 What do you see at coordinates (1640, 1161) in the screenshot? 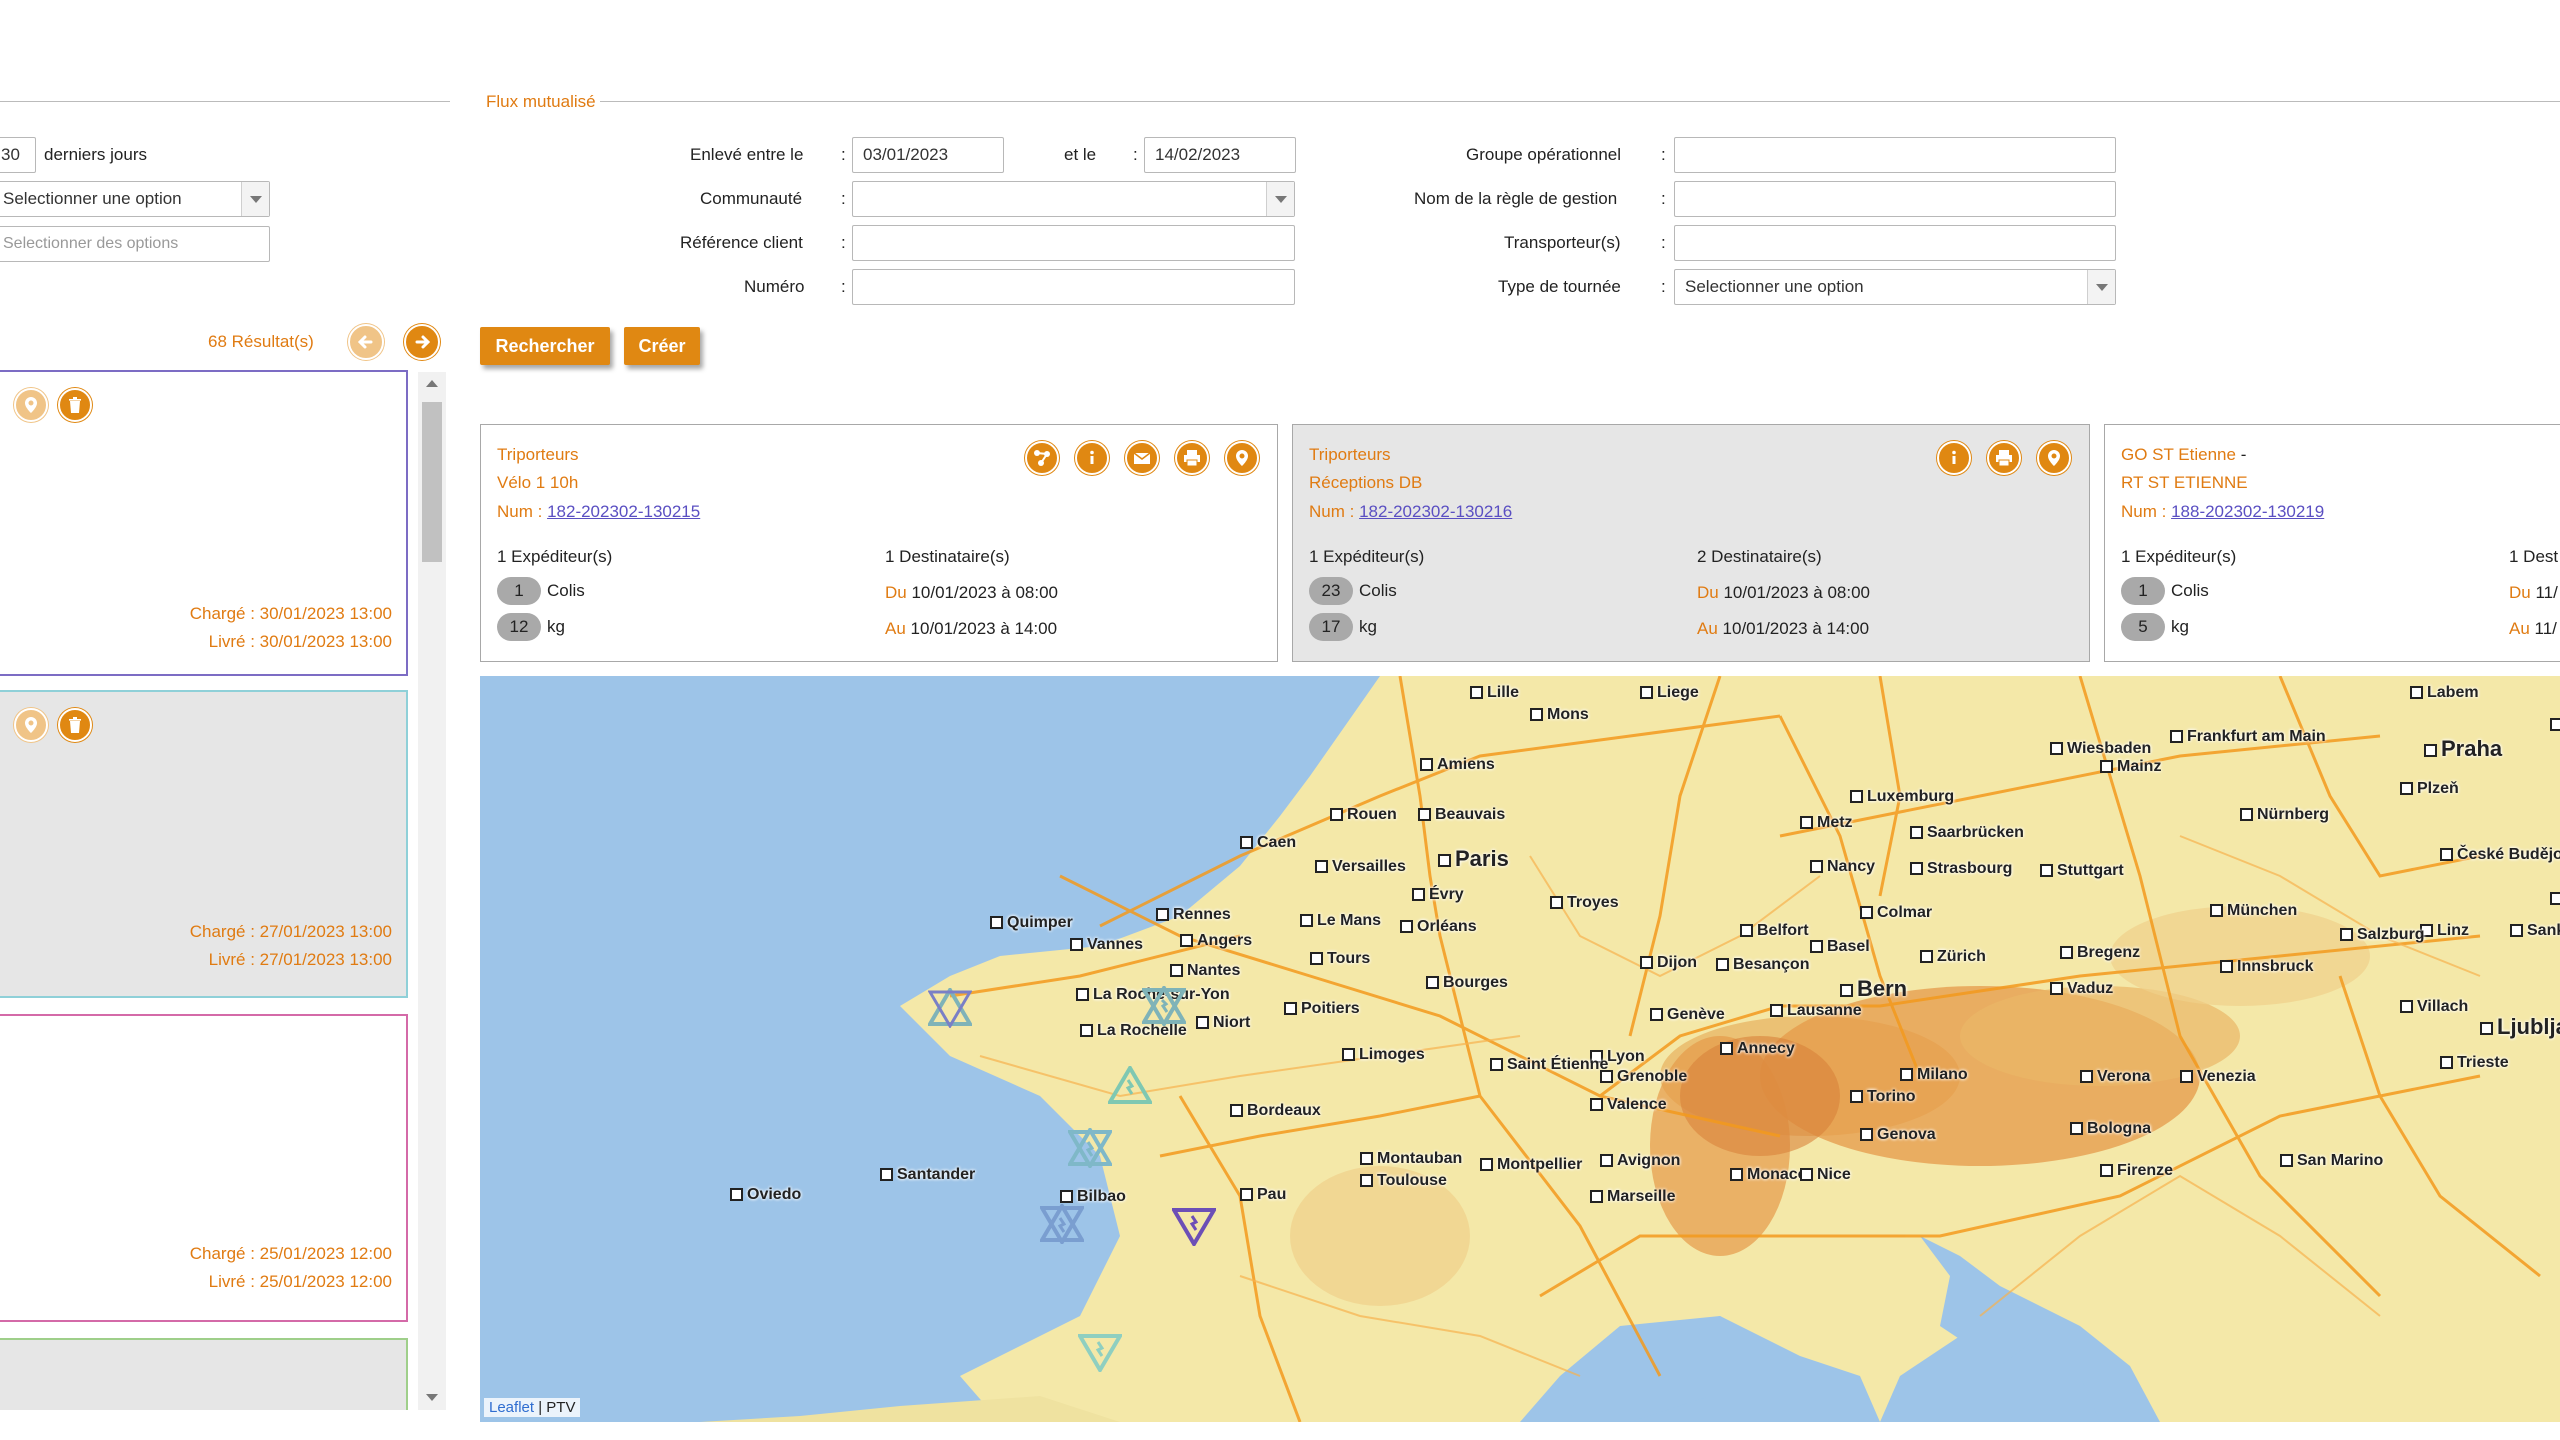
I see `map-city-label: Avignon` at bounding box center [1640, 1161].